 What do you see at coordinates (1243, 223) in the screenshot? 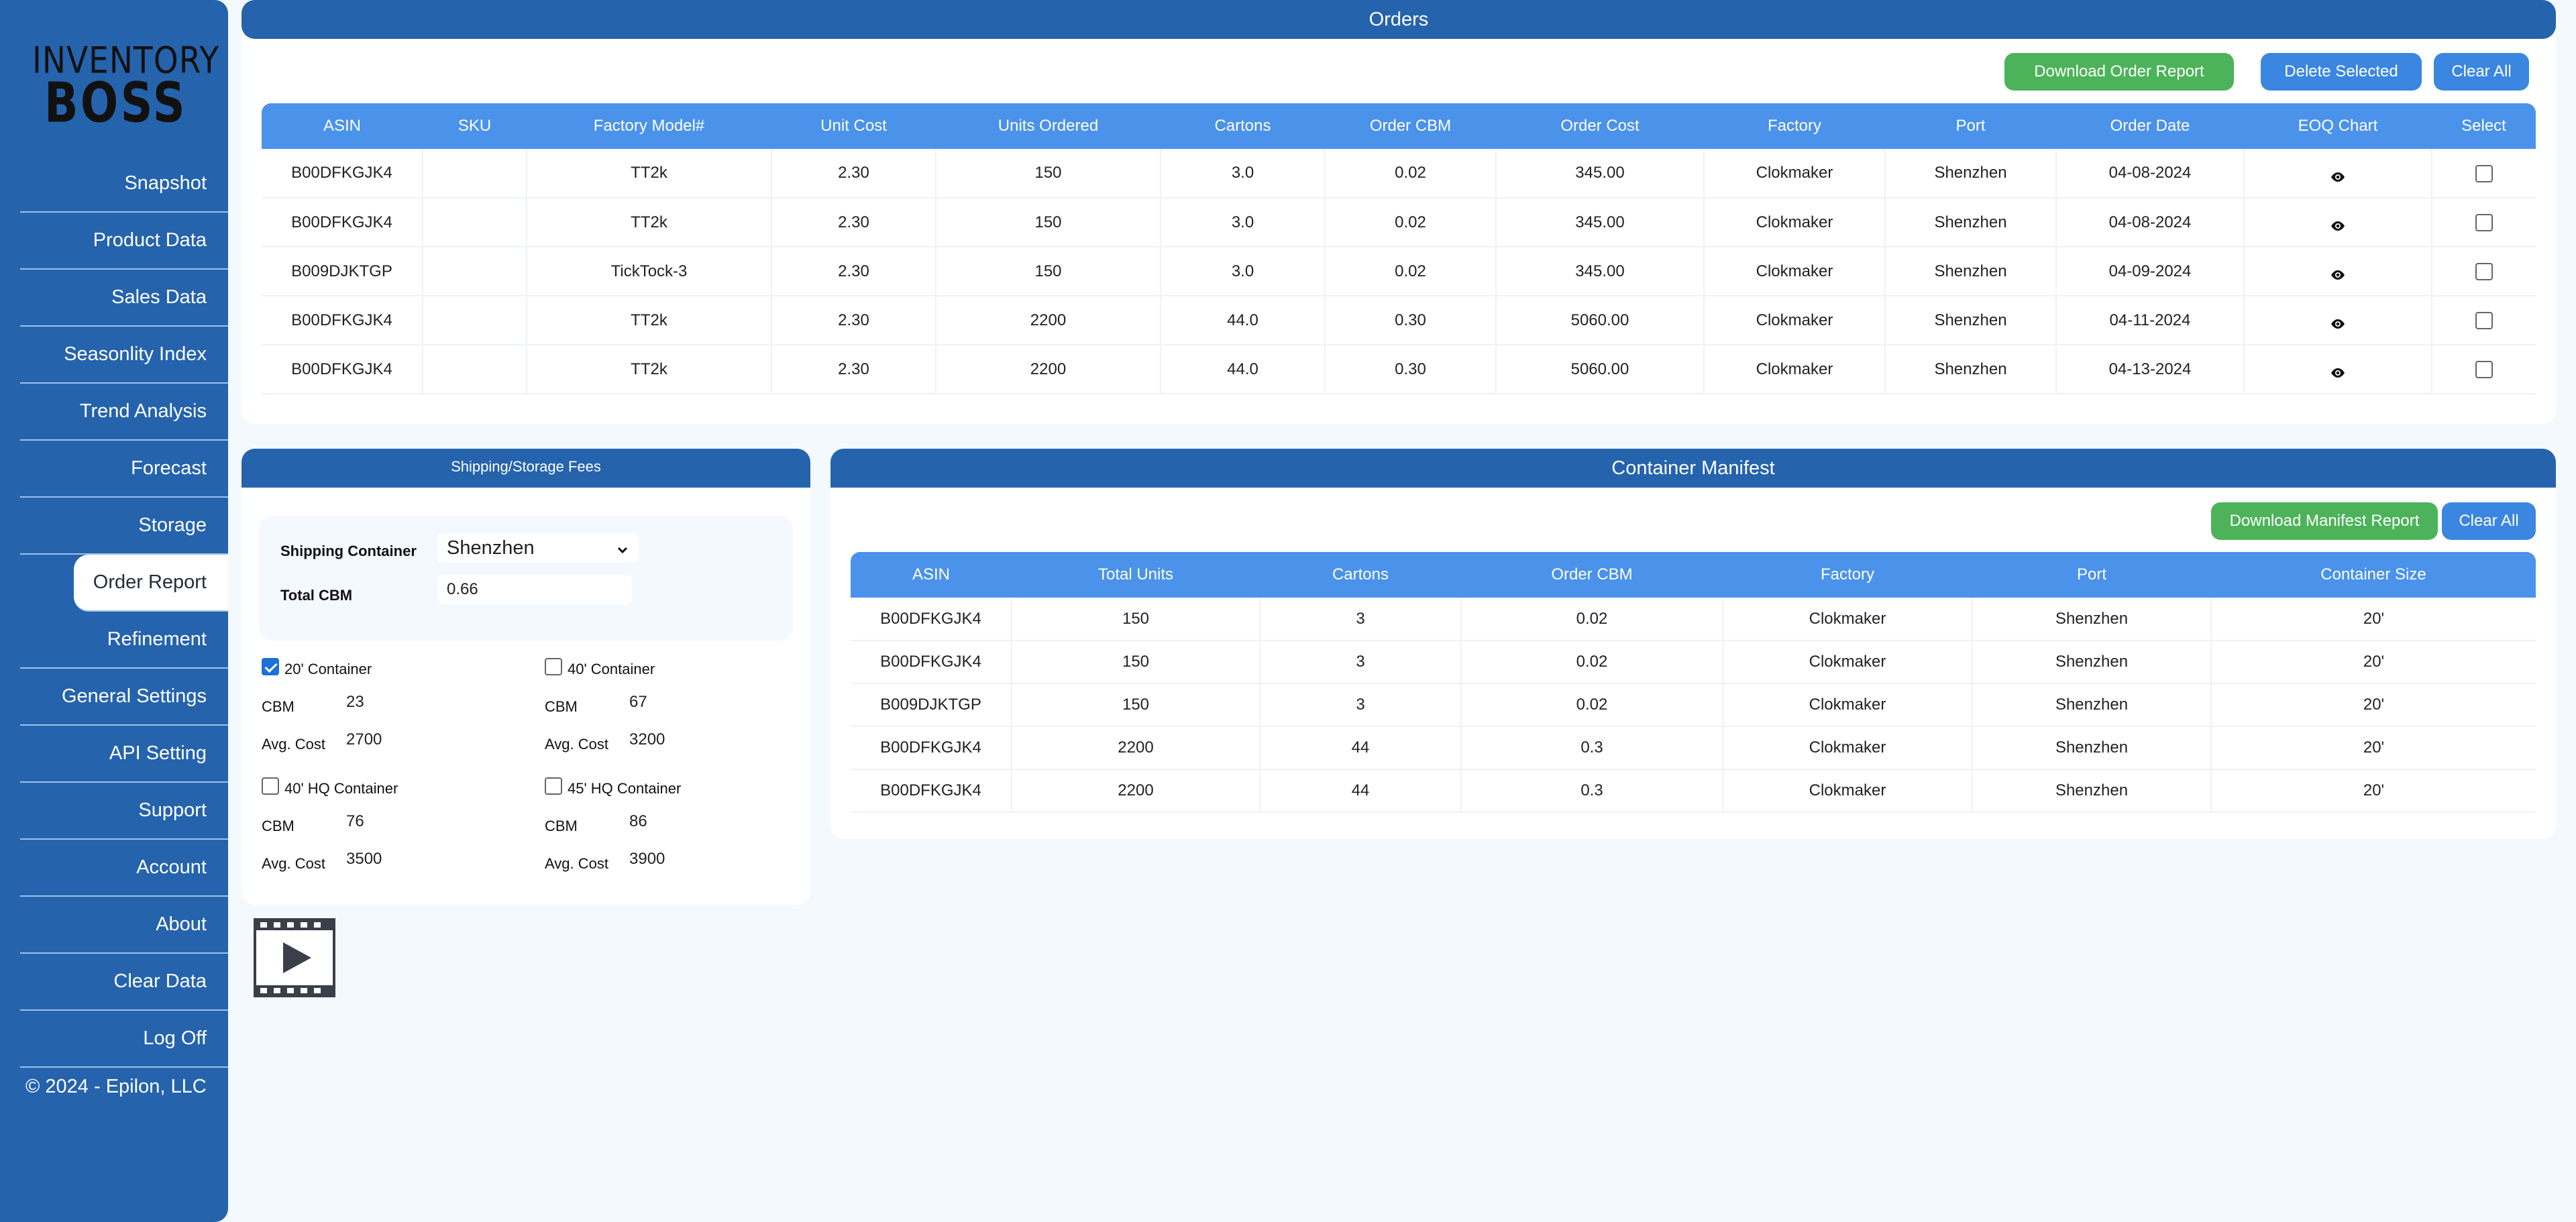
I see `cell-cartons: 3.0` at bounding box center [1243, 223].